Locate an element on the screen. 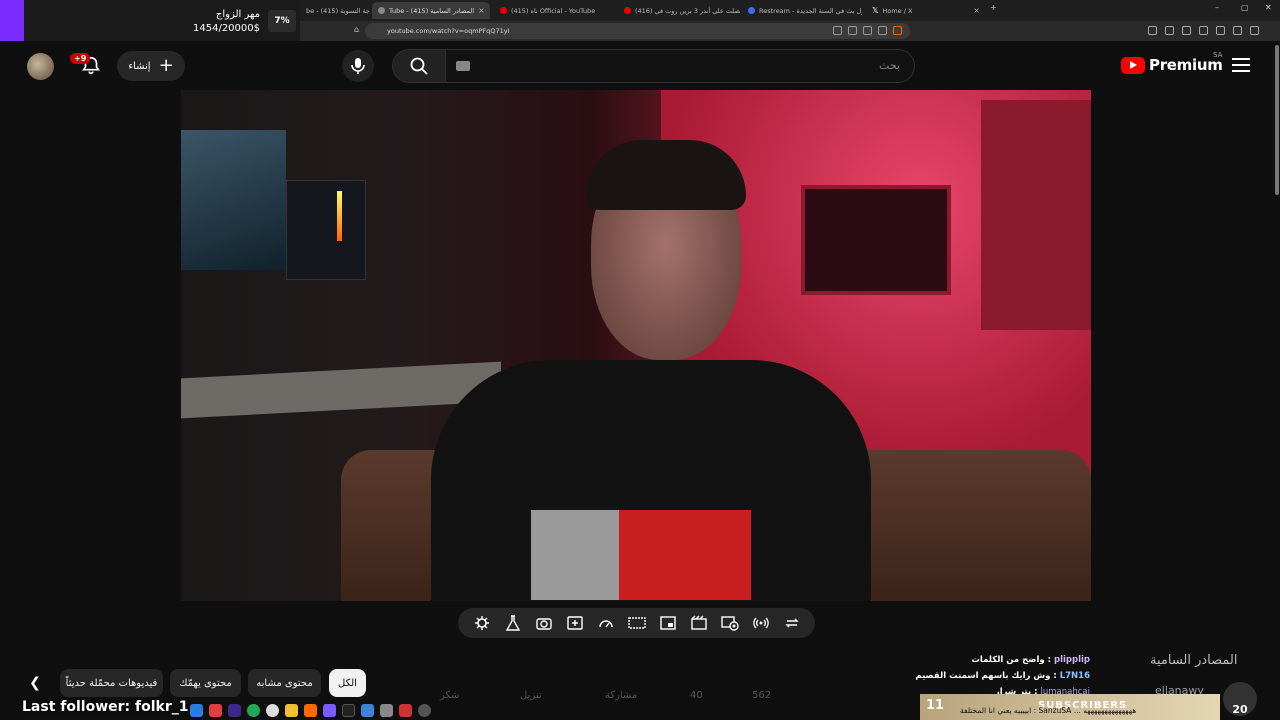 This screenshot has height=720, width=1280. browser-tab: Restream - أول بث في السنة الجديدة is located at coordinates (802, 10).